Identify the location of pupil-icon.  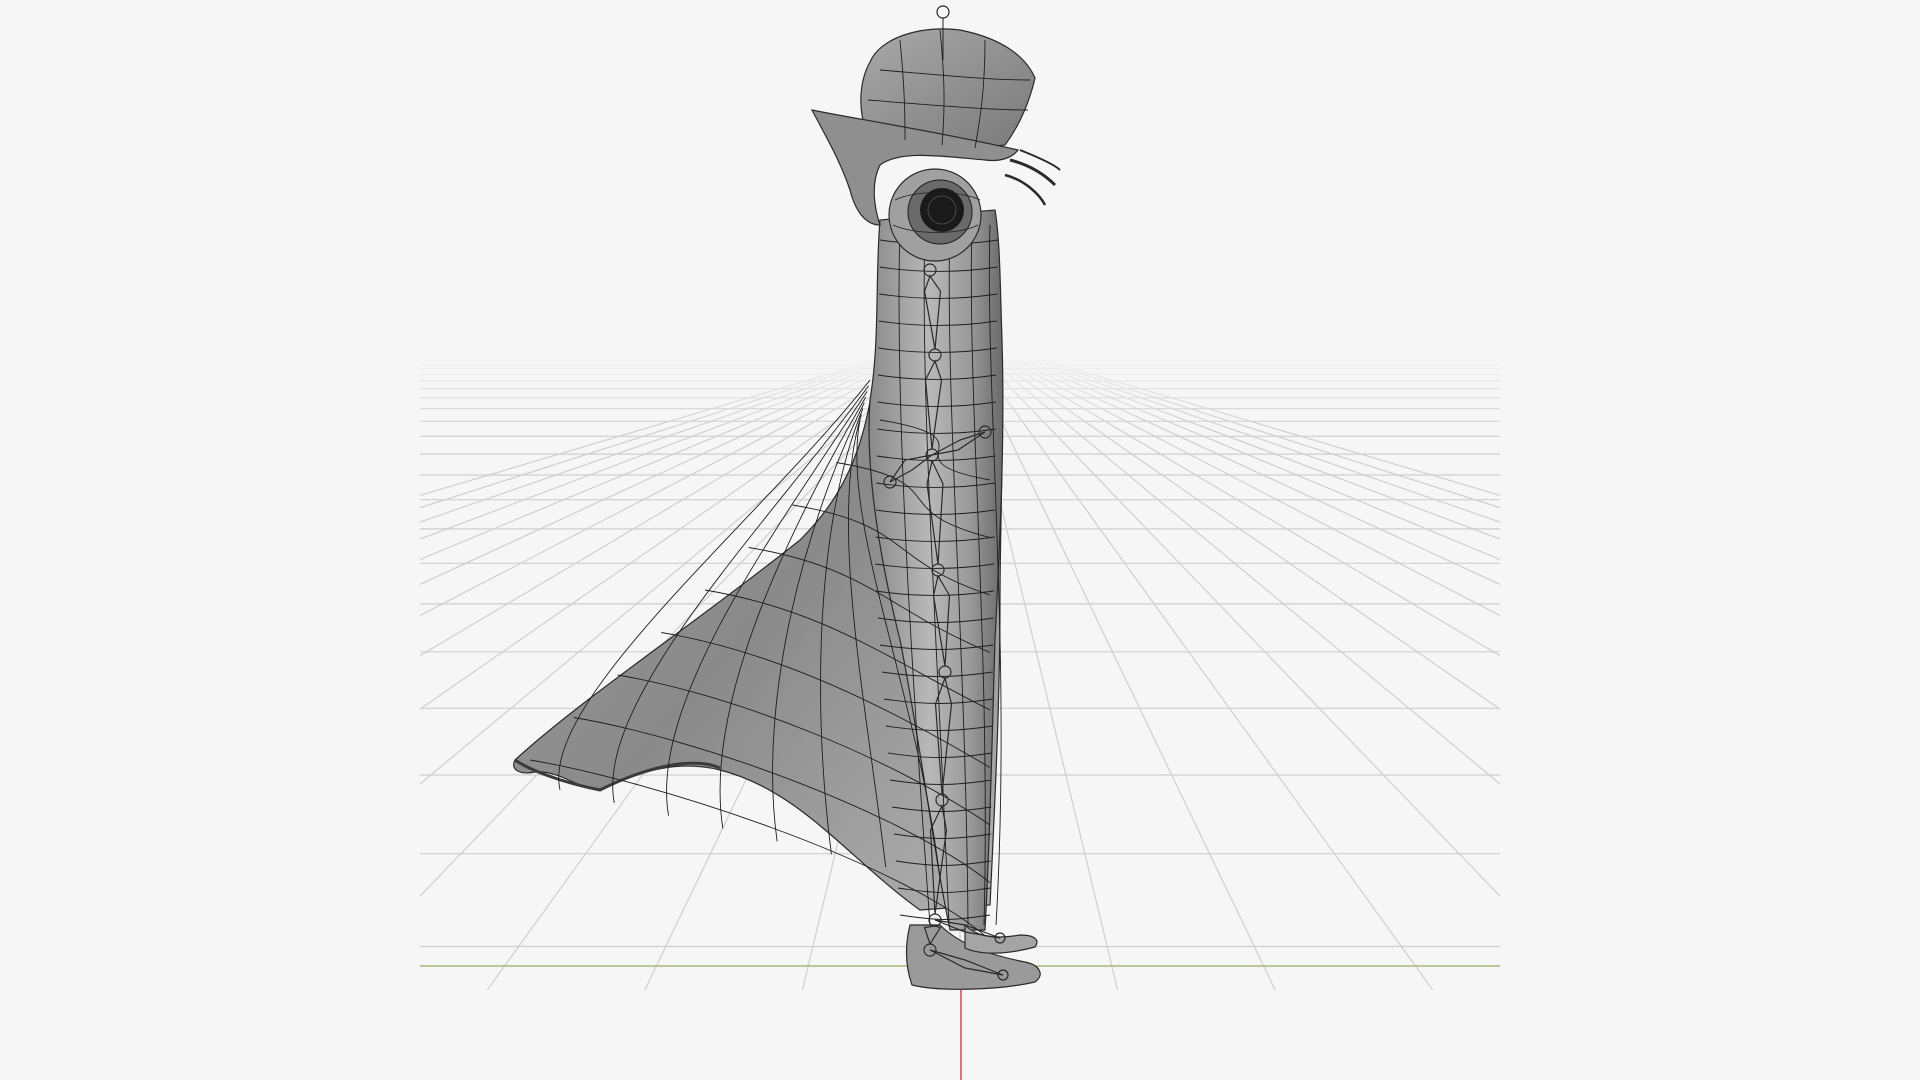
(942, 210).